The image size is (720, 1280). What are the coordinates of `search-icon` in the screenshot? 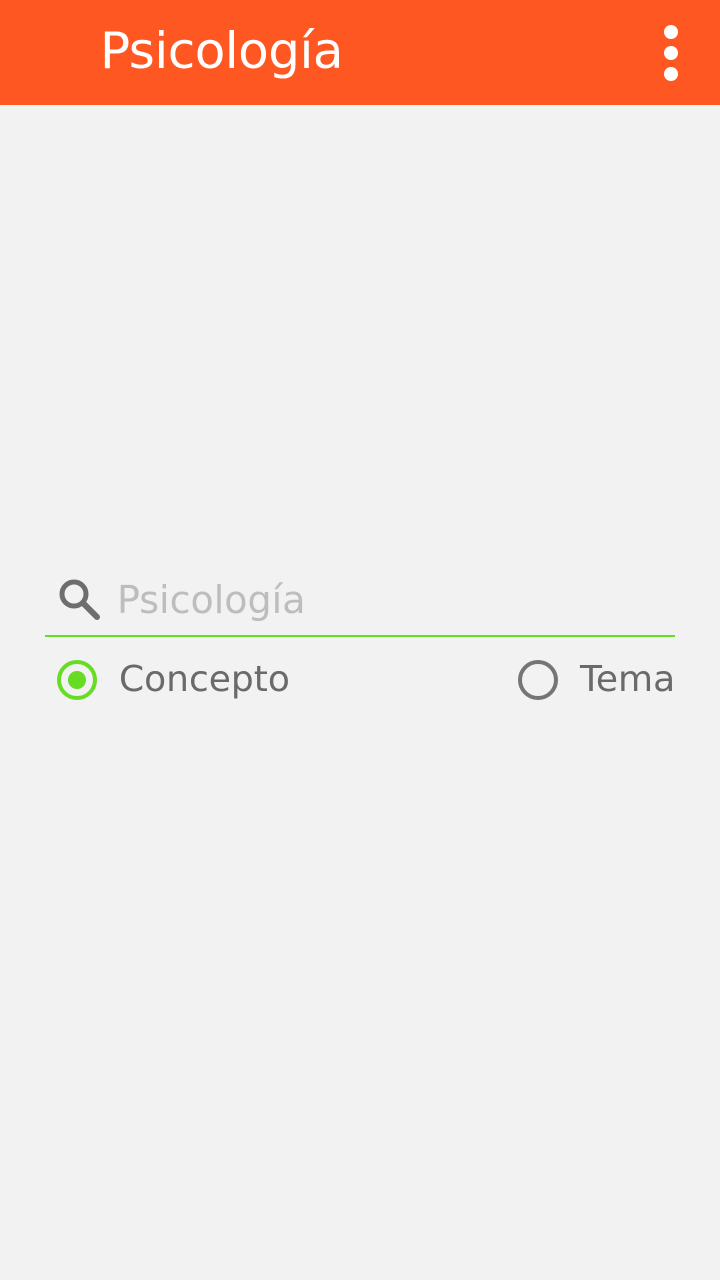 It's located at (79, 599).